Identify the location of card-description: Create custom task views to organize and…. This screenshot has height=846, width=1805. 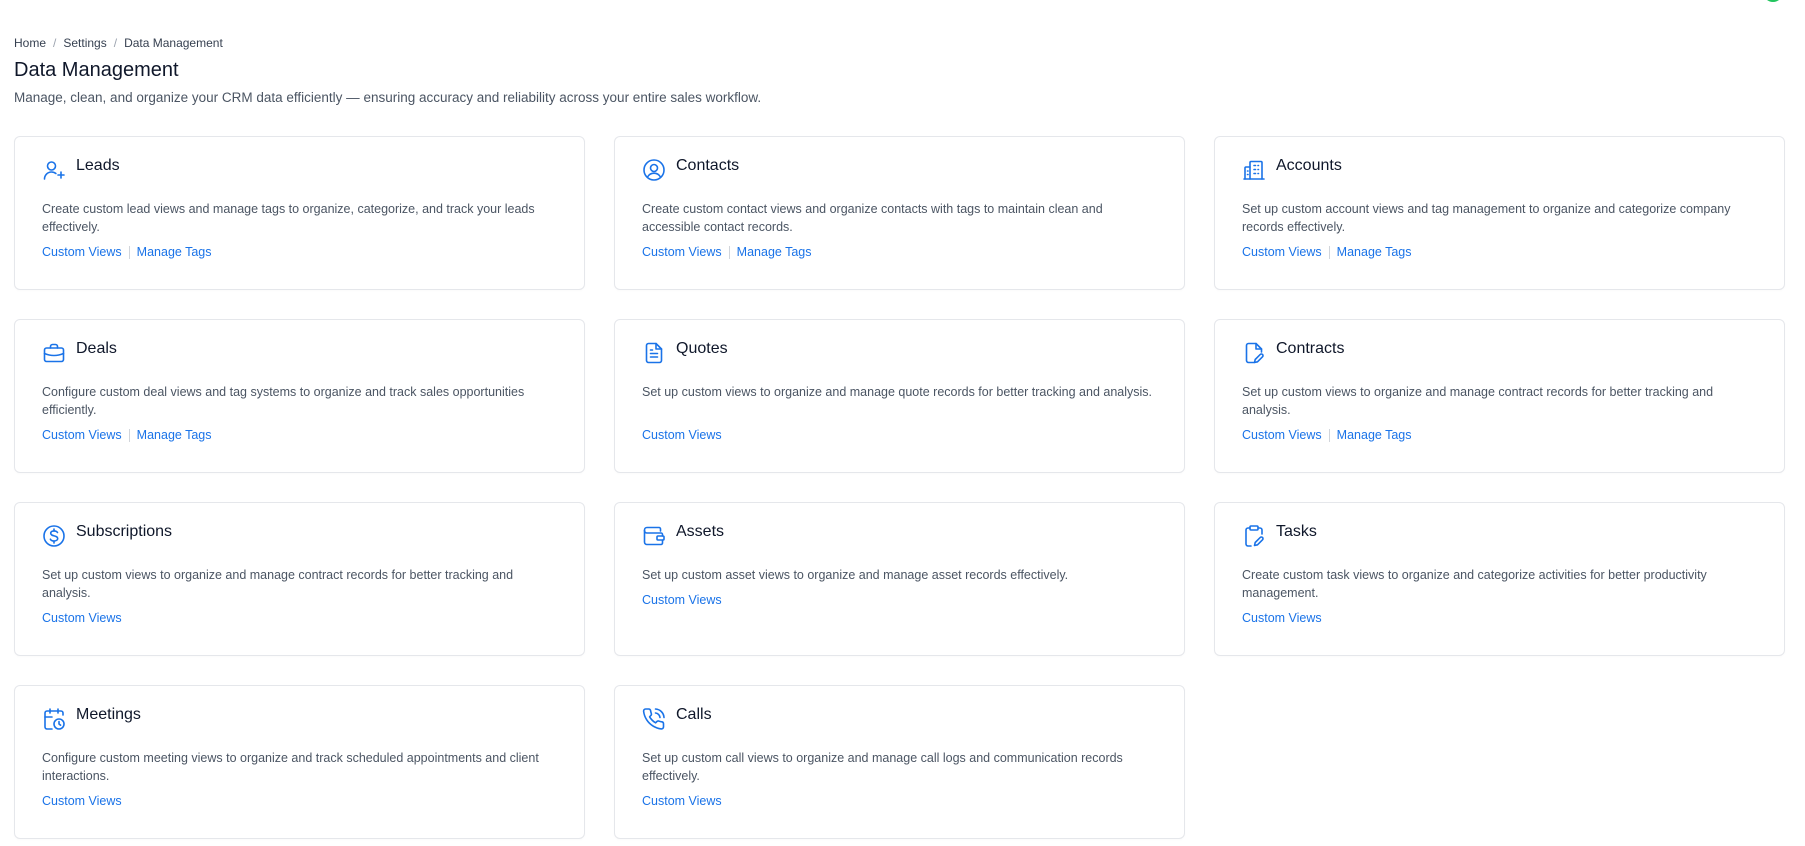
(1474, 584).